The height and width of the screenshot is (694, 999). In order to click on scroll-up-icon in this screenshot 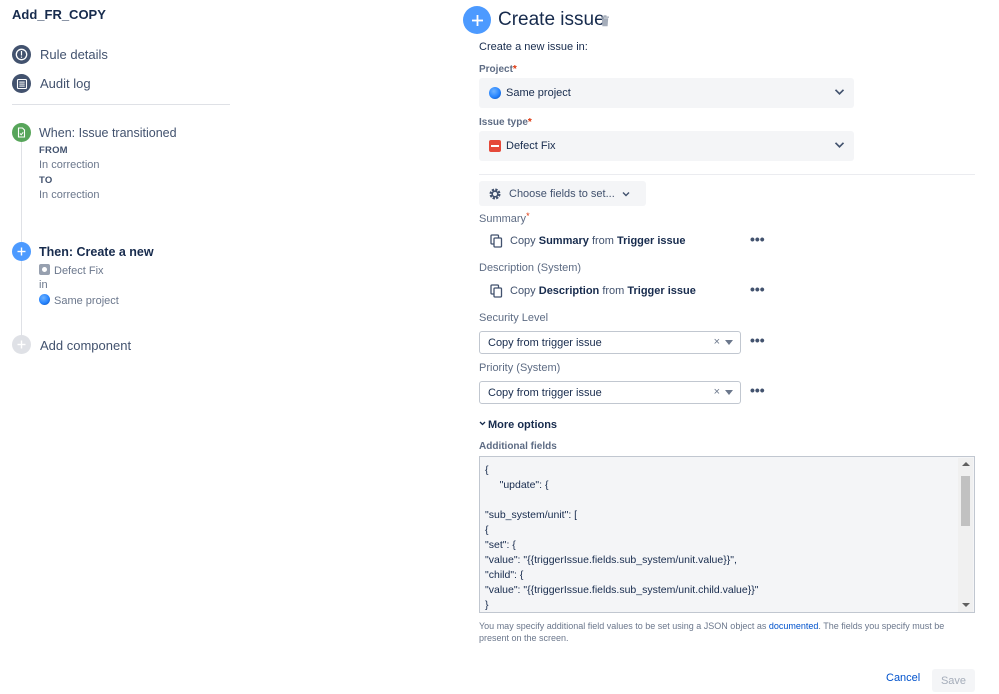, I will do `click(966, 464)`.